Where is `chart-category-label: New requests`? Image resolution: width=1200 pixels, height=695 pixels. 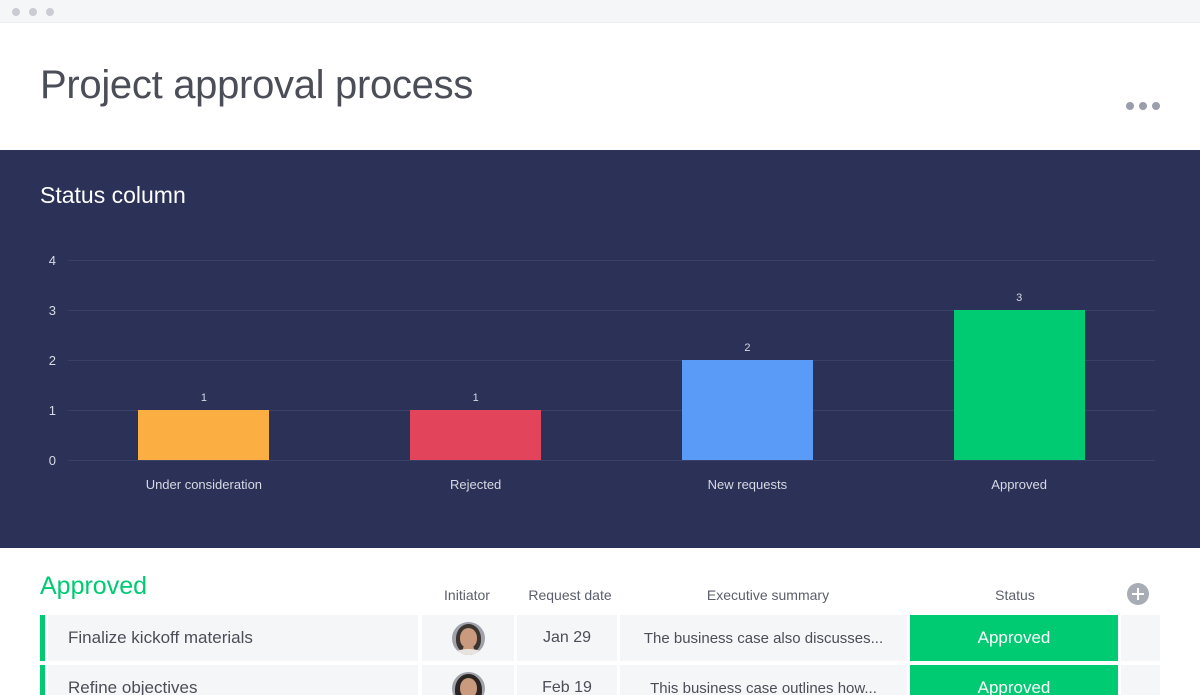 chart-category-label: New requests is located at coordinates (747, 484).